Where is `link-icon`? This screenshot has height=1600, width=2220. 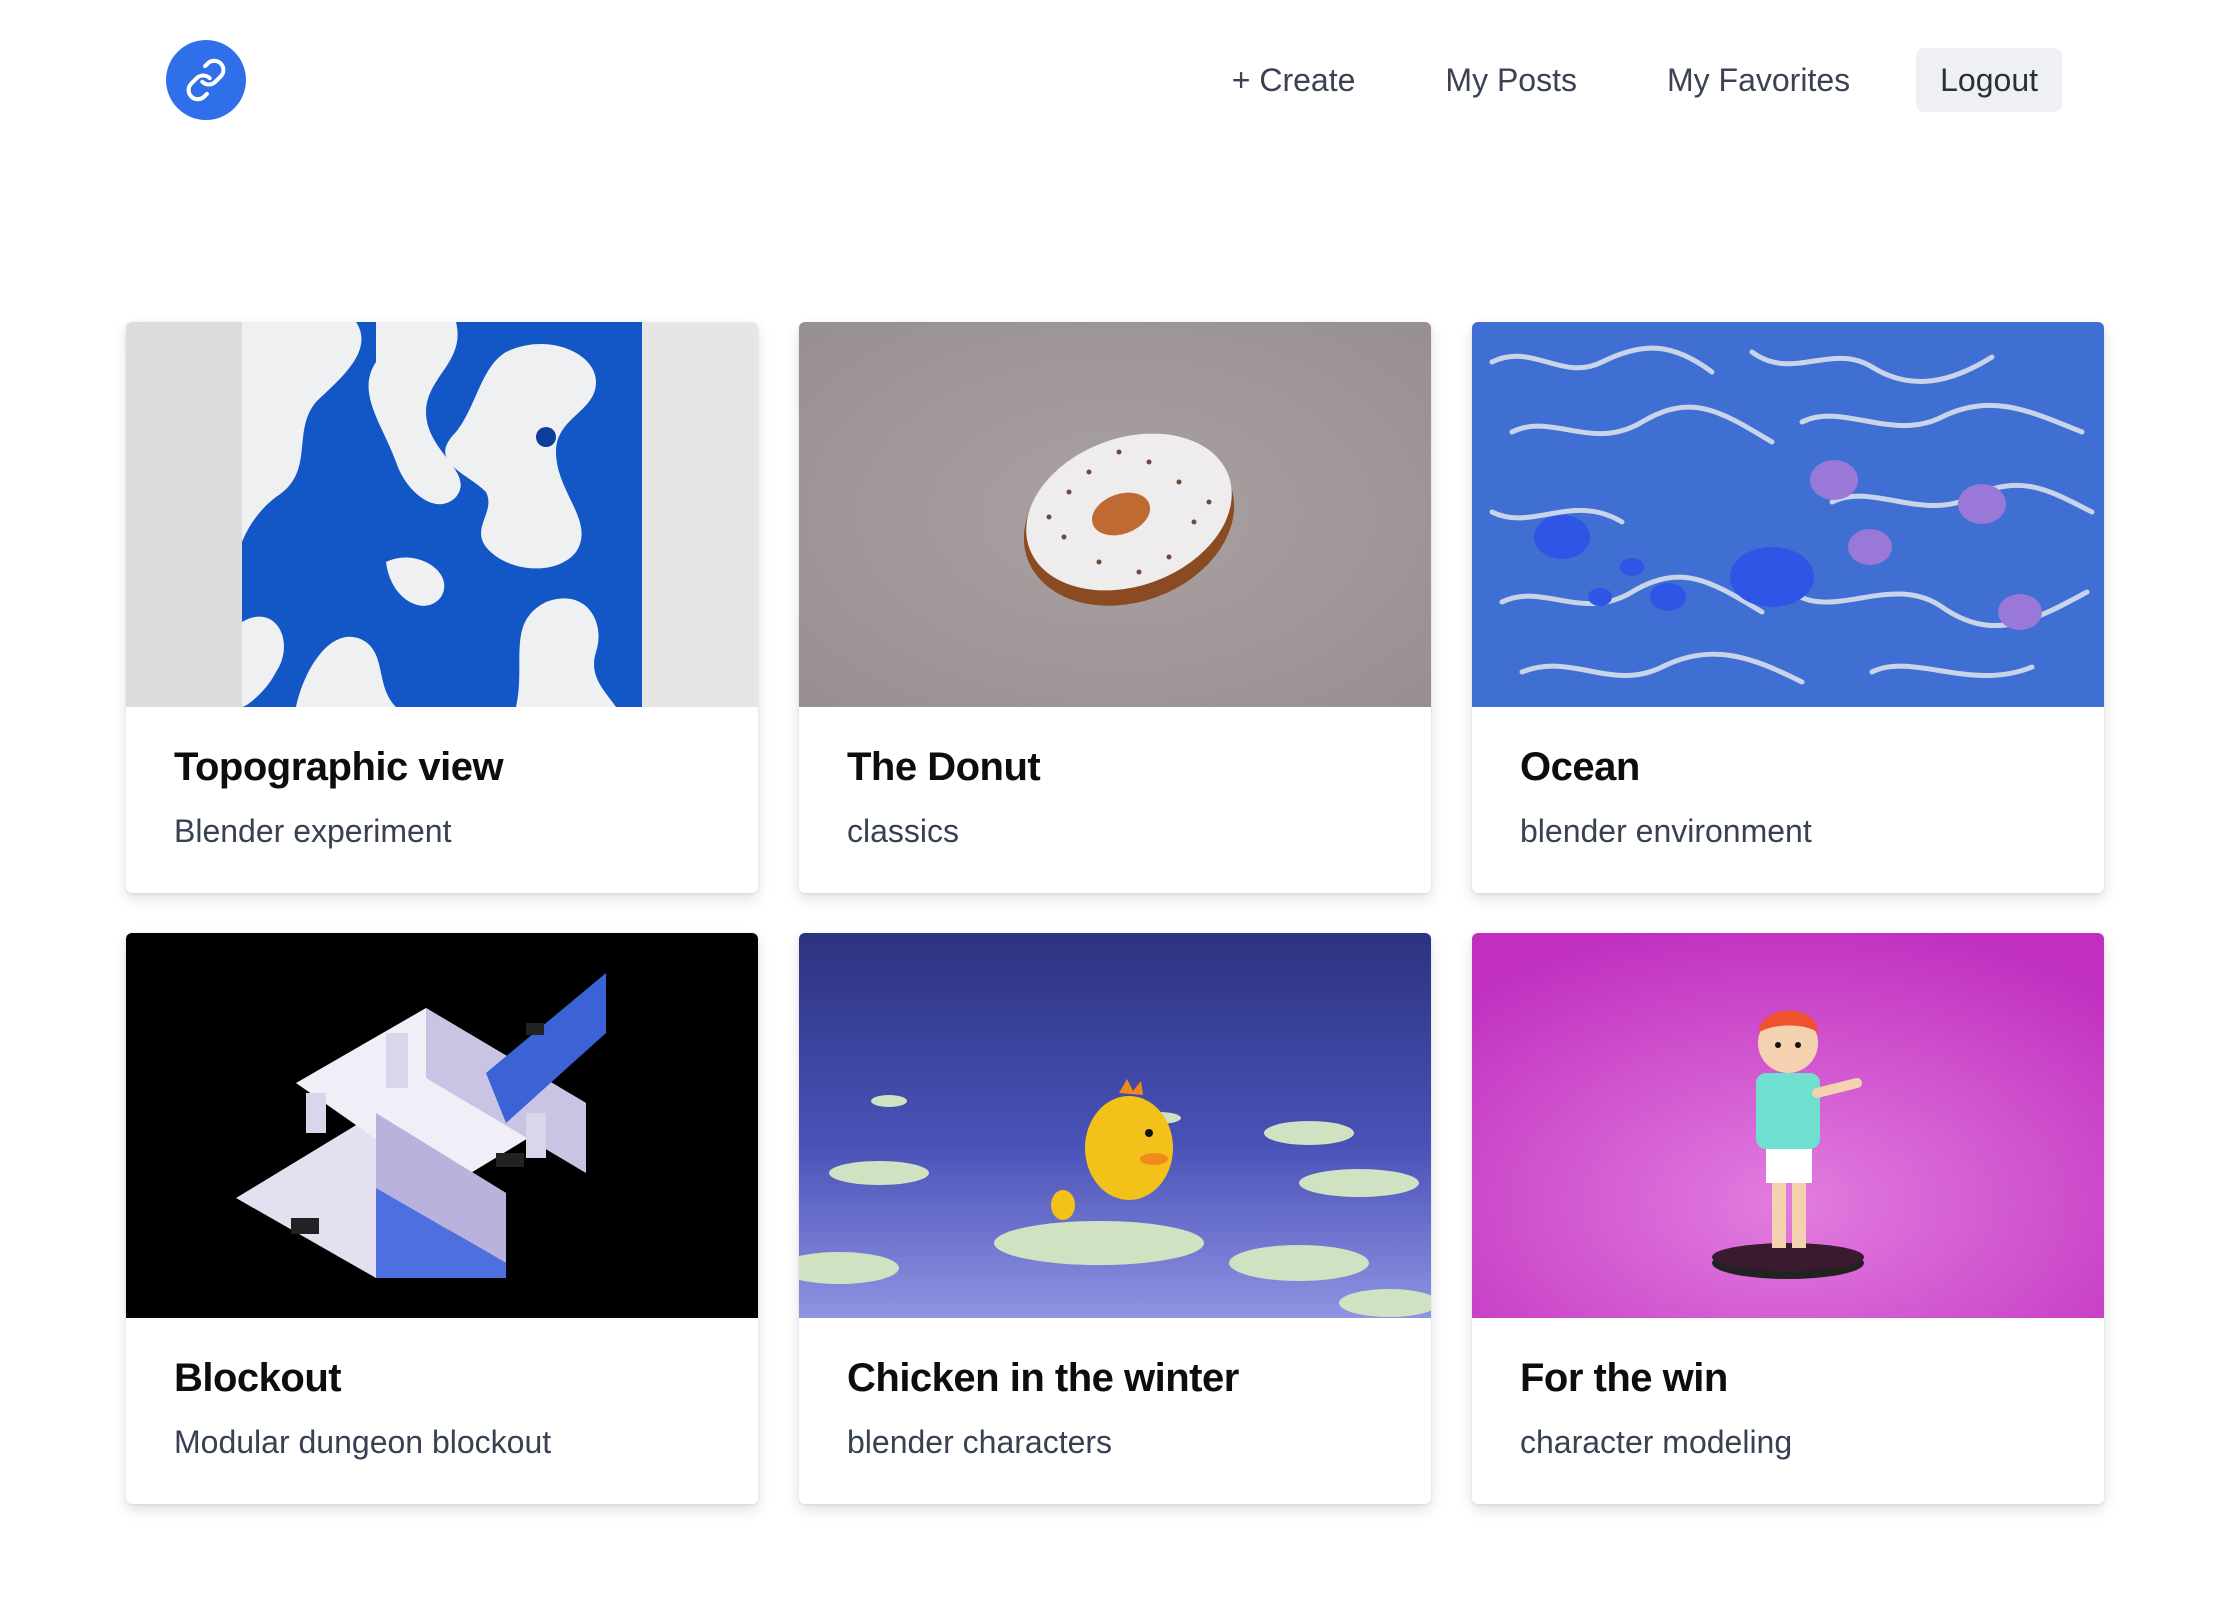 link-icon is located at coordinates (206, 80).